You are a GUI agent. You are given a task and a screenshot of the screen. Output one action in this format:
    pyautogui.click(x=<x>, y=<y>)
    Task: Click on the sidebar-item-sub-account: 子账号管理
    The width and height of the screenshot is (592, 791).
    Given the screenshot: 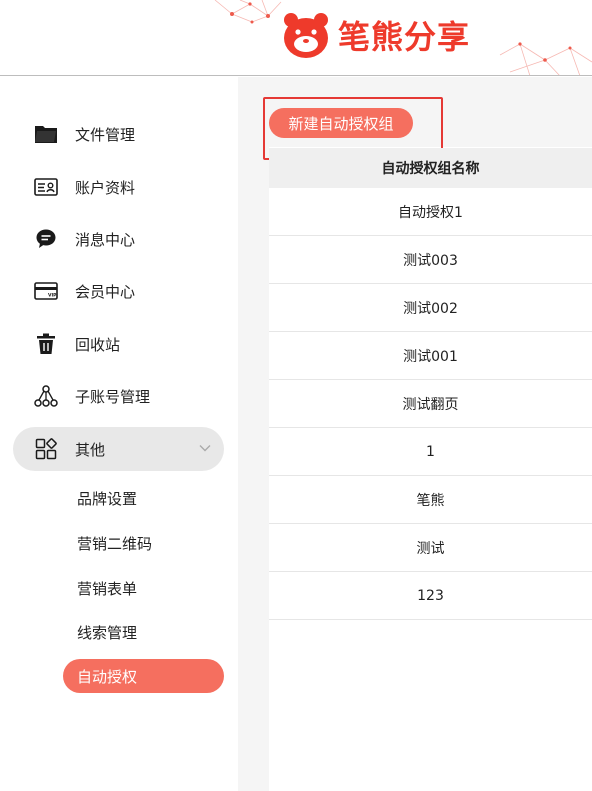 What is the action you would take?
    pyautogui.click(x=118, y=396)
    